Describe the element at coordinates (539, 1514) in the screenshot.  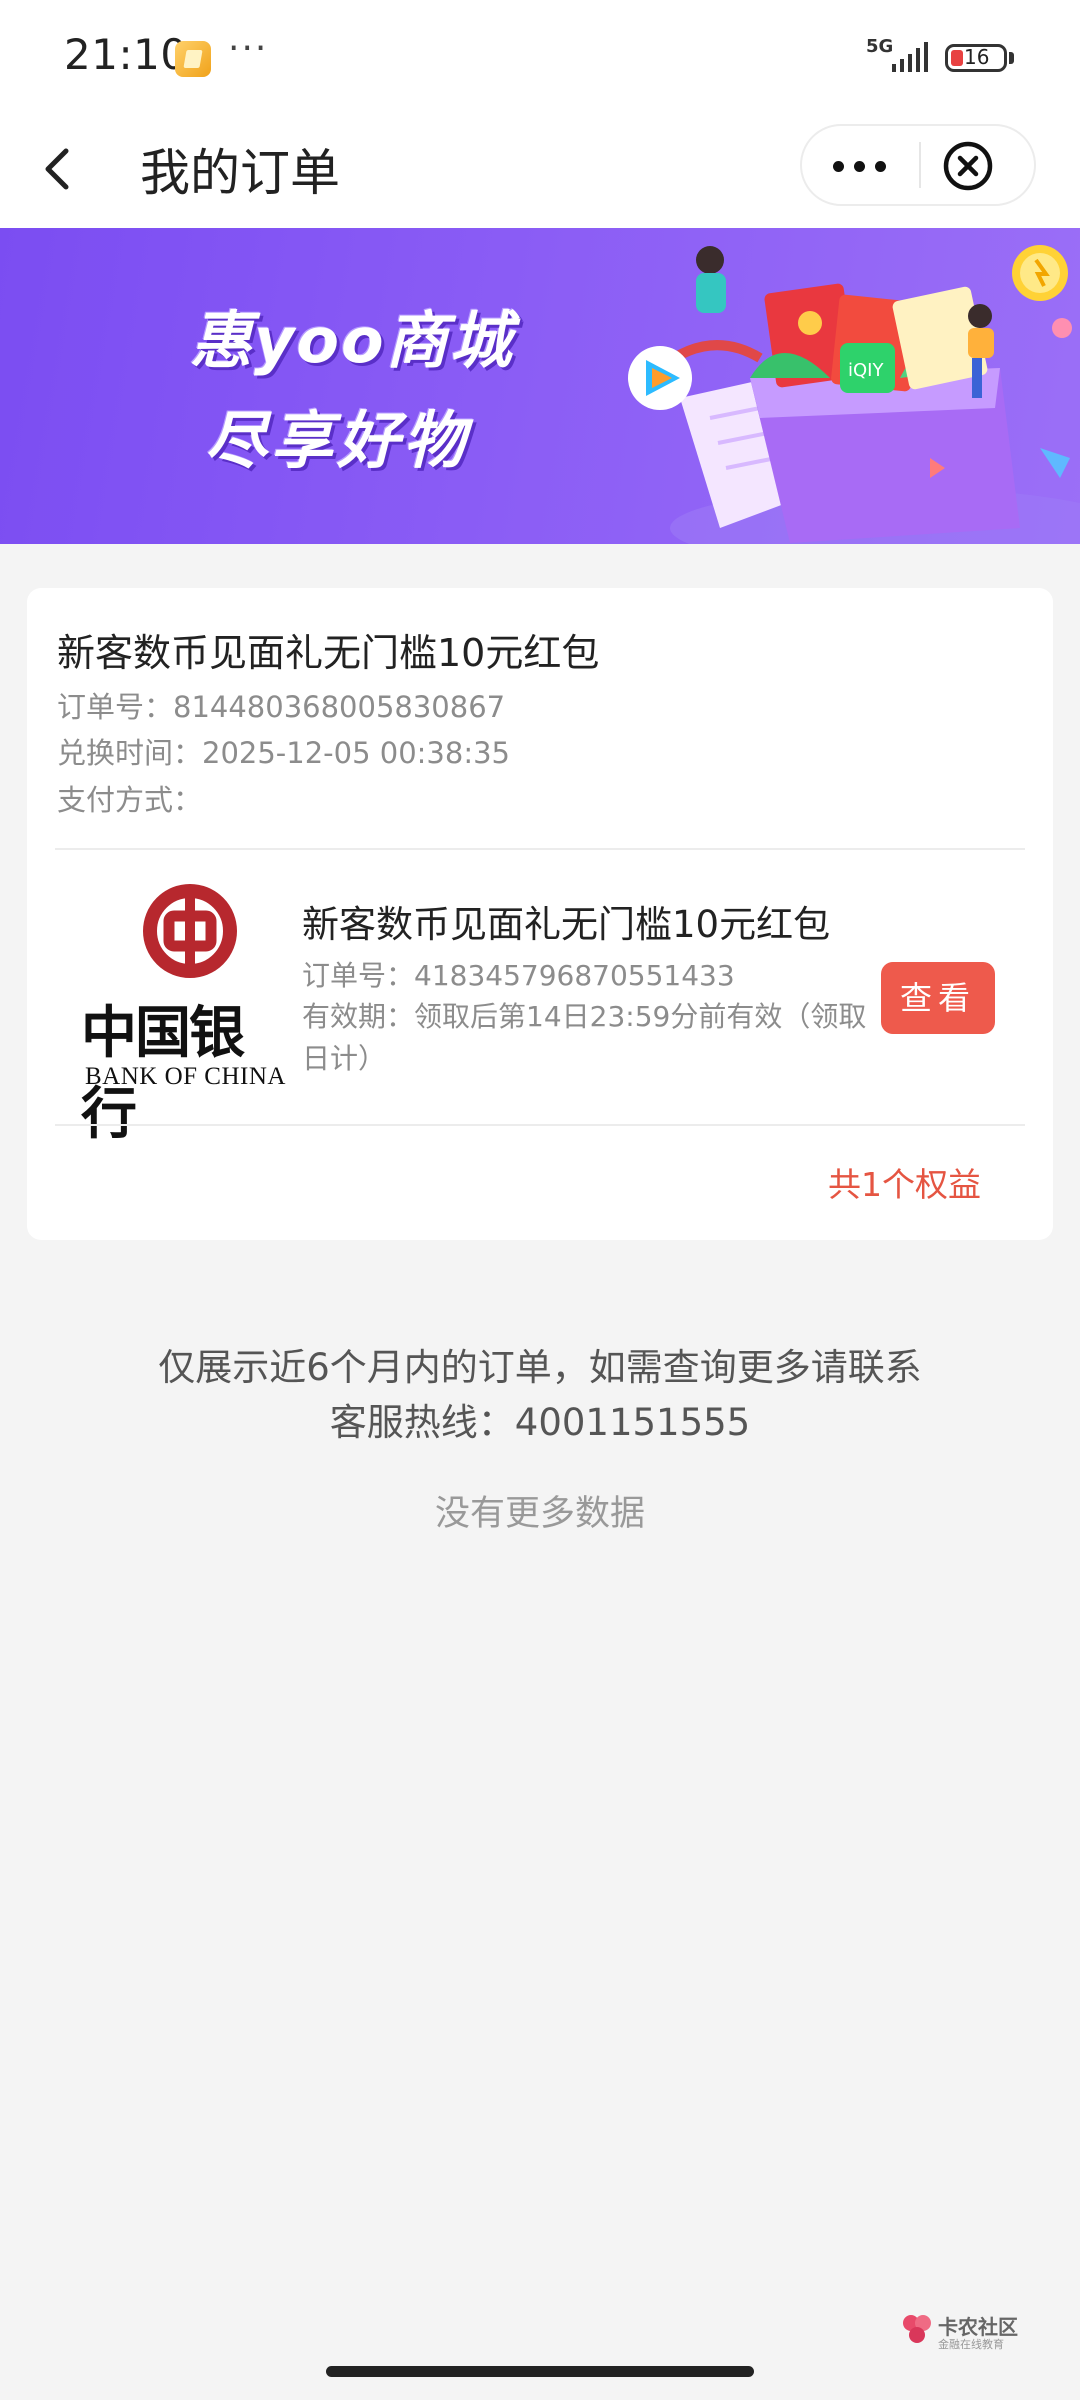
I see `no-more-data: 没有更多数据` at that location.